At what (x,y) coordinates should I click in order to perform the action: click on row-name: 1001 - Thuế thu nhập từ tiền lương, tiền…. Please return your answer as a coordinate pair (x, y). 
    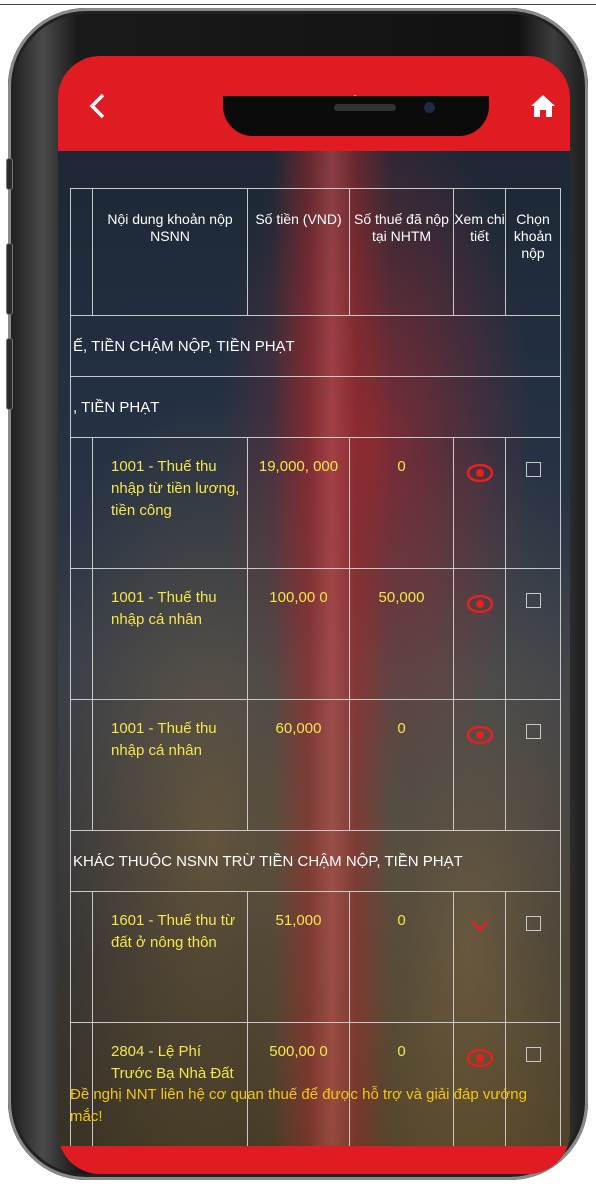
    Looking at the image, I should click on (170, 503).